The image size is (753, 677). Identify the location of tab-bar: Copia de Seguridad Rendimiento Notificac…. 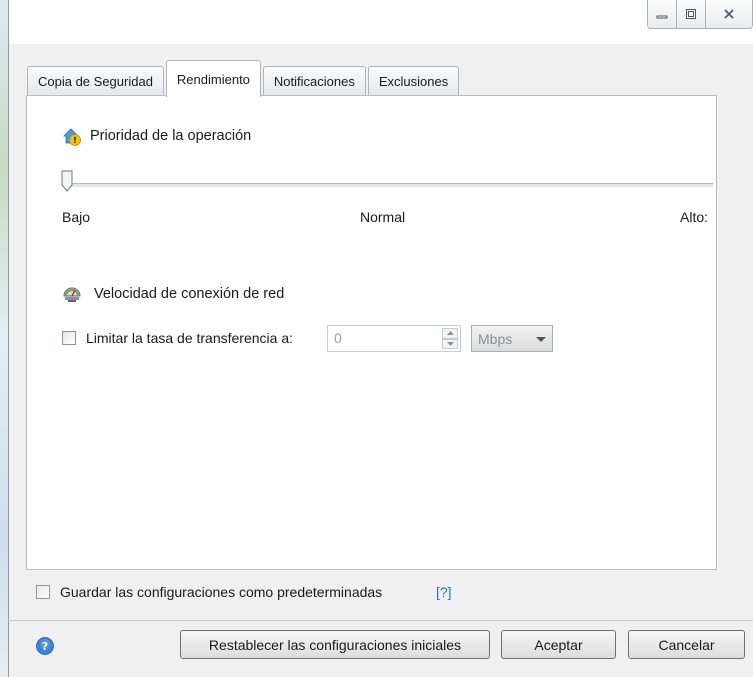
(244, 78).